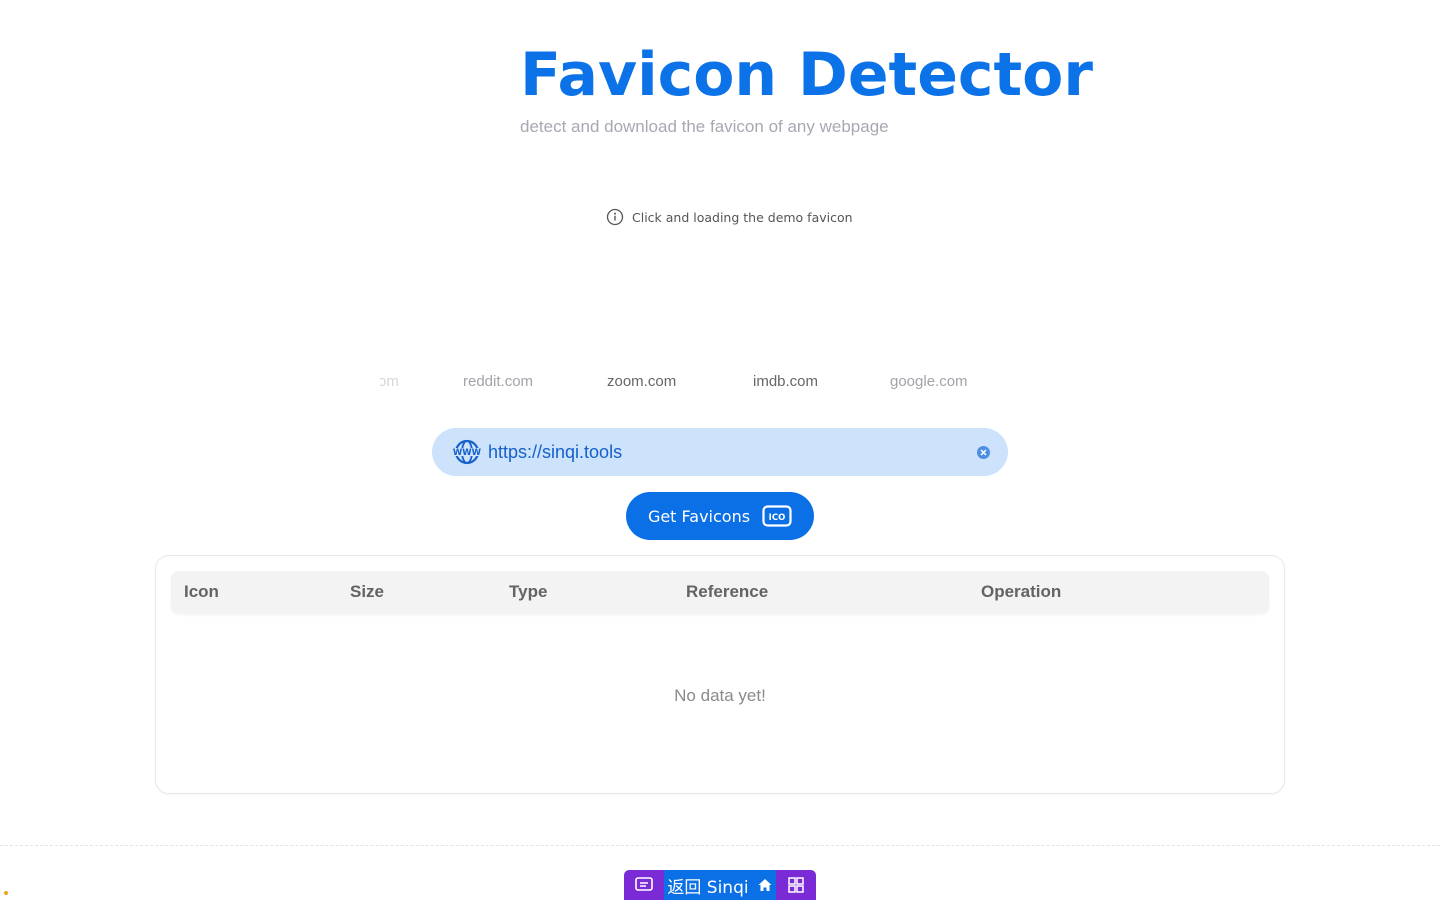 This screenshot has width=1440, height=900. I want to click on footer-divider, so click(720, 845).